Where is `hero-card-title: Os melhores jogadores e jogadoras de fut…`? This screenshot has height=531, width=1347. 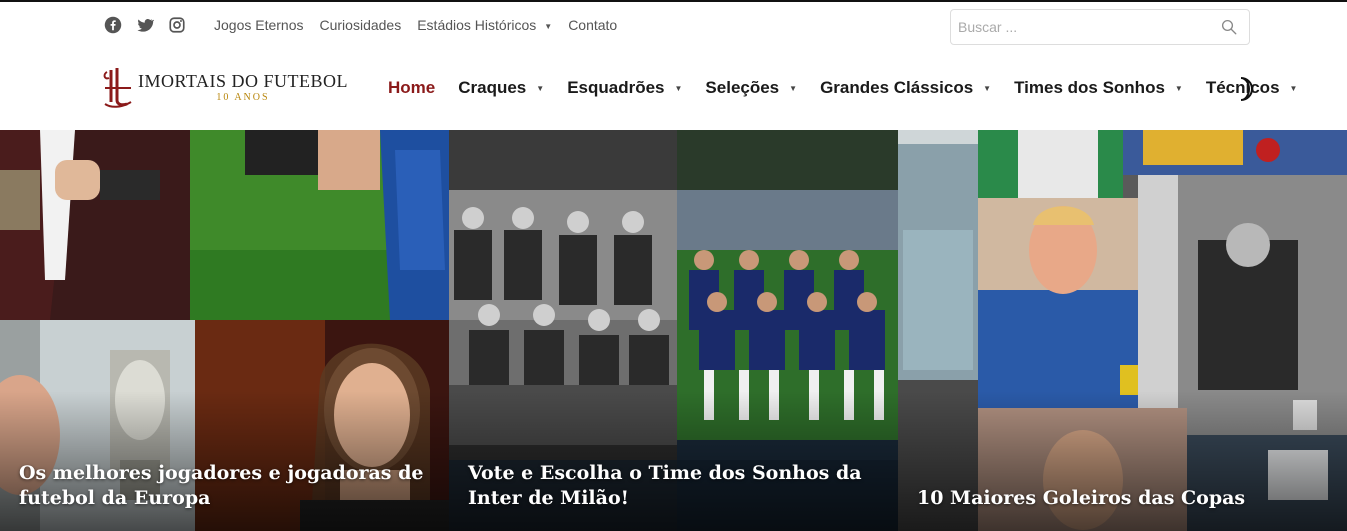 hero-card-title: Os melhores jogadores e jogadoras de fut… is located at coordinates (224, 486).